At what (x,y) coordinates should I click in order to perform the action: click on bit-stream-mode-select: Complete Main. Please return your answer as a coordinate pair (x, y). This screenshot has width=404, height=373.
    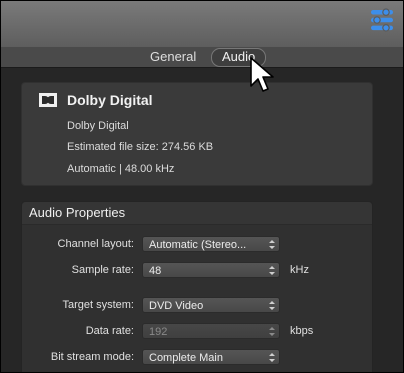
    Looking at the image, I should click on (211, 357).